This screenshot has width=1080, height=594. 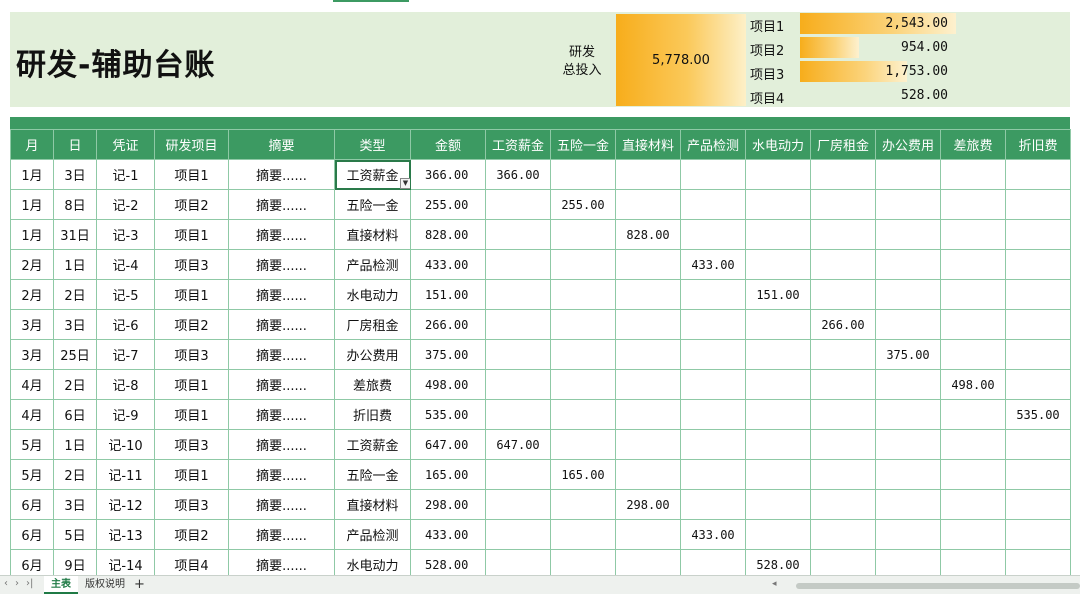 I want to click on table-cell: 828.00, so click(x=448, y=234).